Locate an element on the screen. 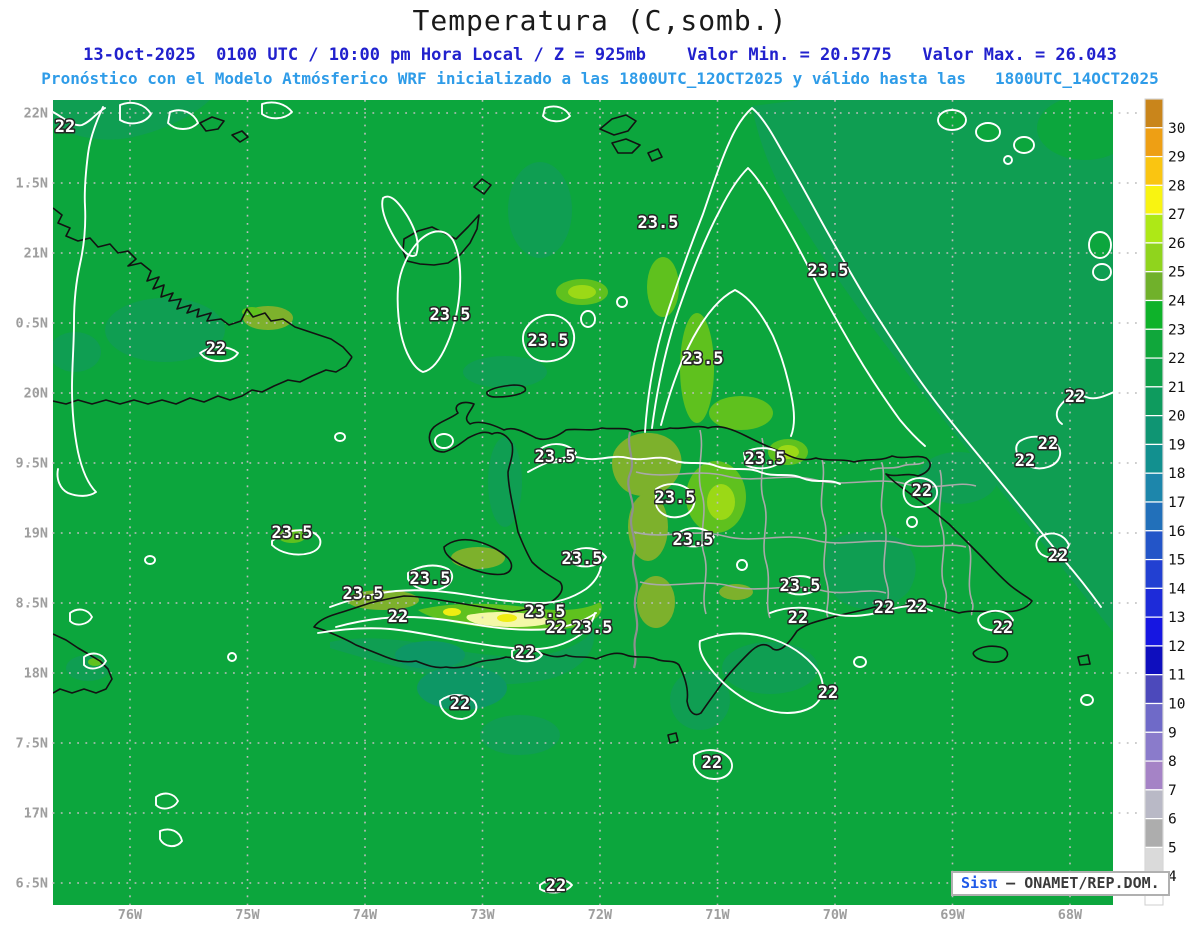 Image resolution: width=1200 pixels, height=927 pixels. lat-axis-label: 8.5N is located at coordinates (31, 604).